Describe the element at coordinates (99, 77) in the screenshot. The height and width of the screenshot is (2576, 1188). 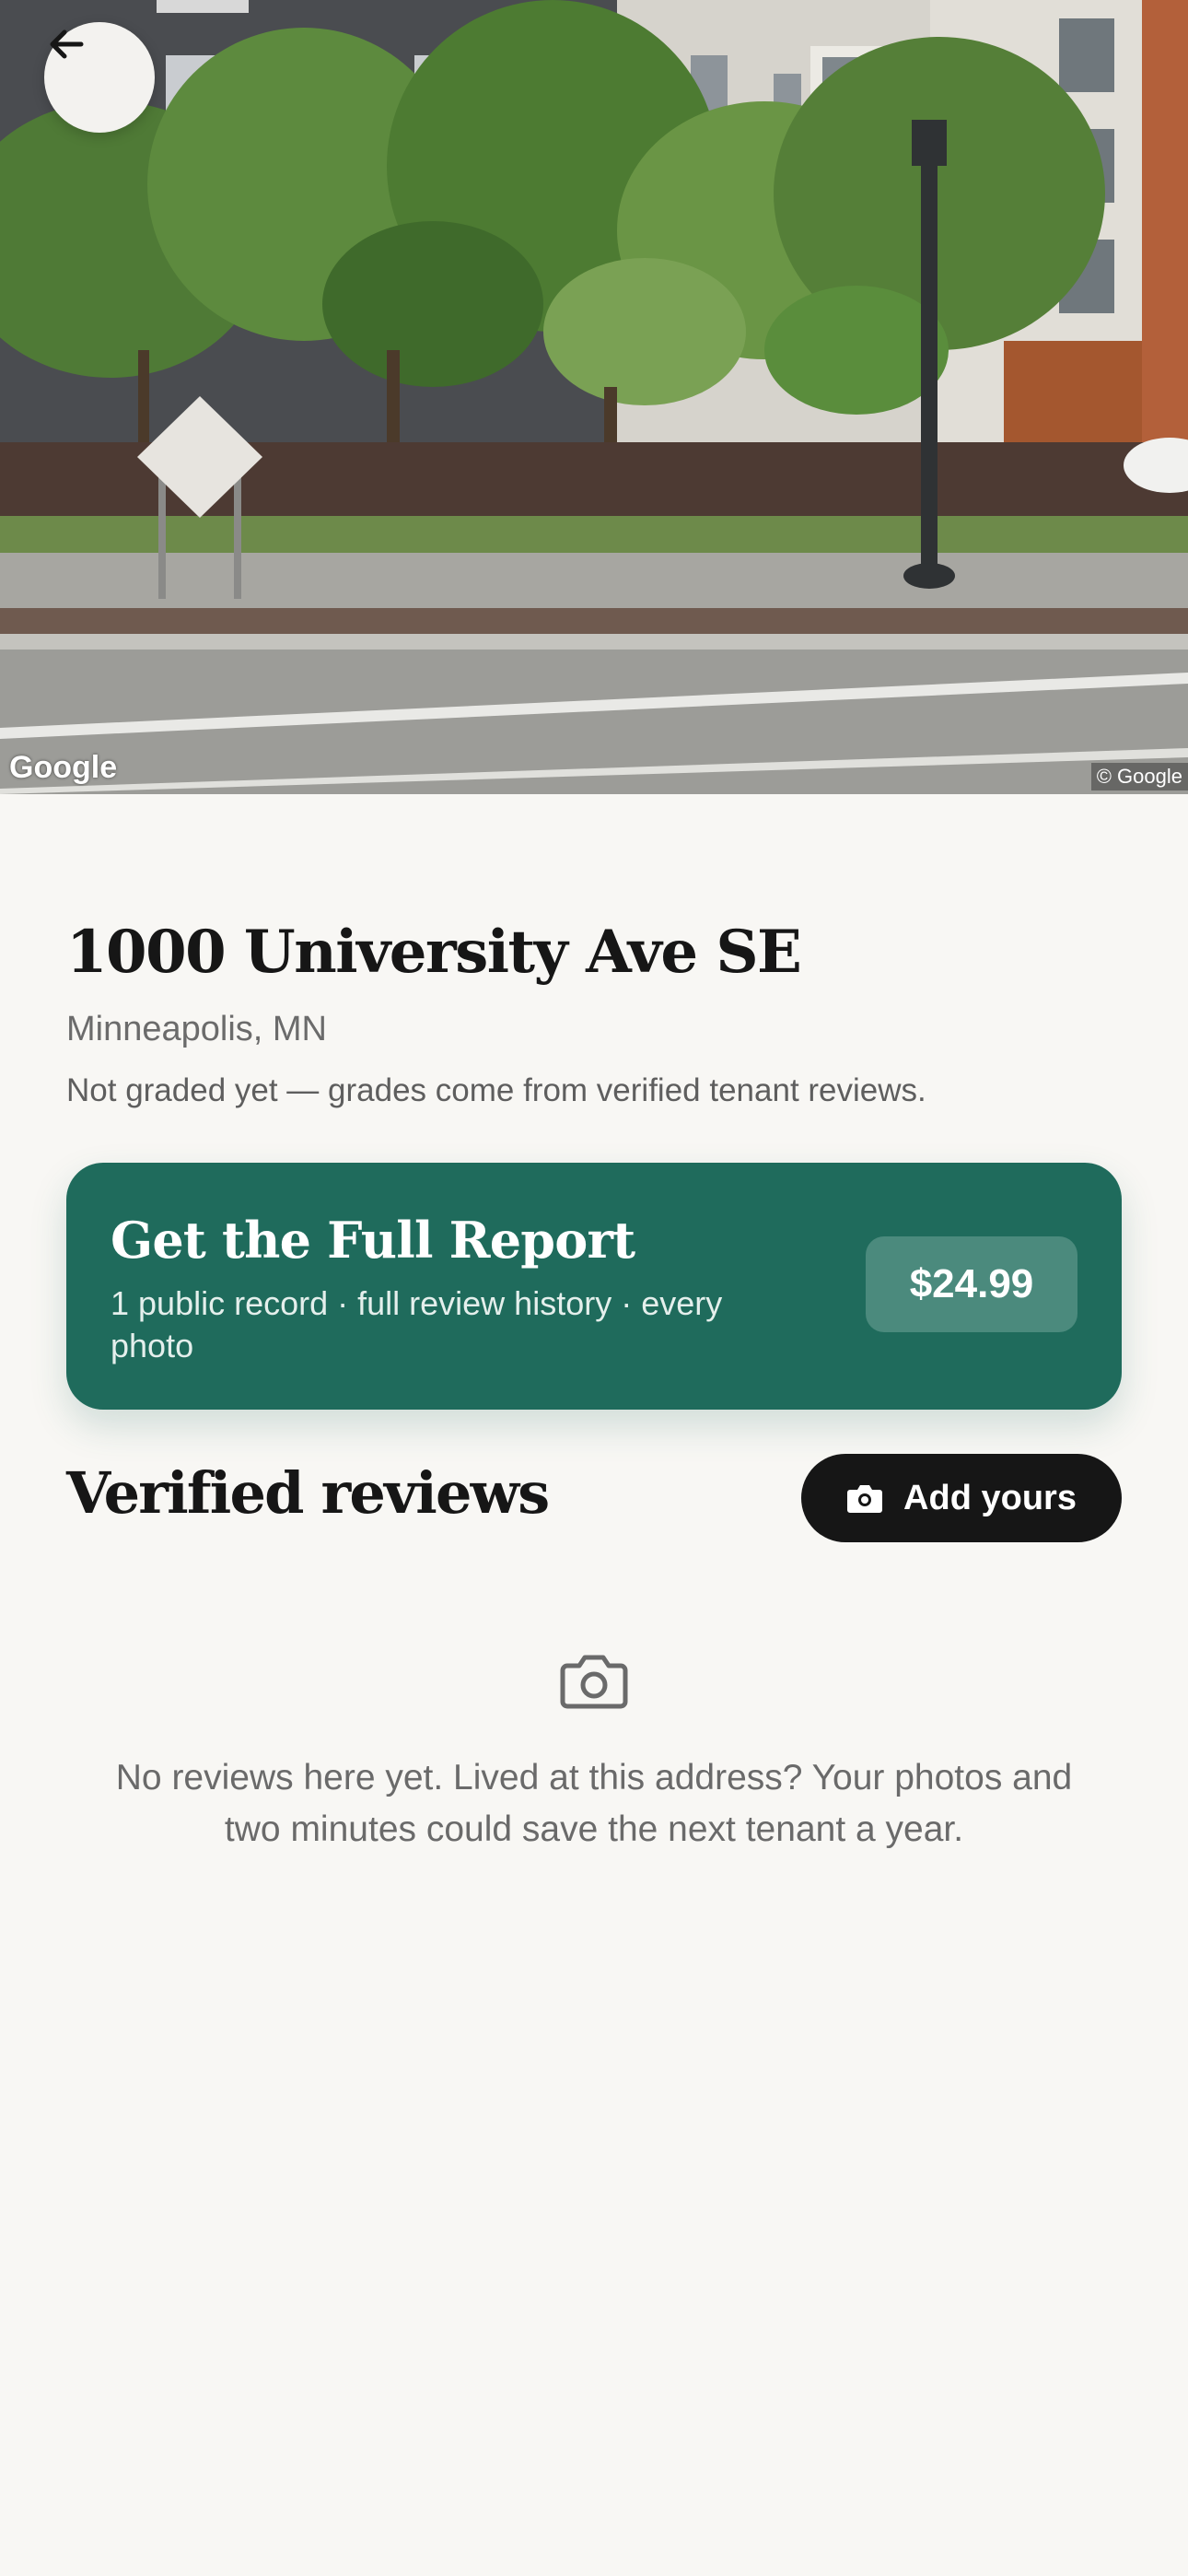
I see `back-button` at that location.